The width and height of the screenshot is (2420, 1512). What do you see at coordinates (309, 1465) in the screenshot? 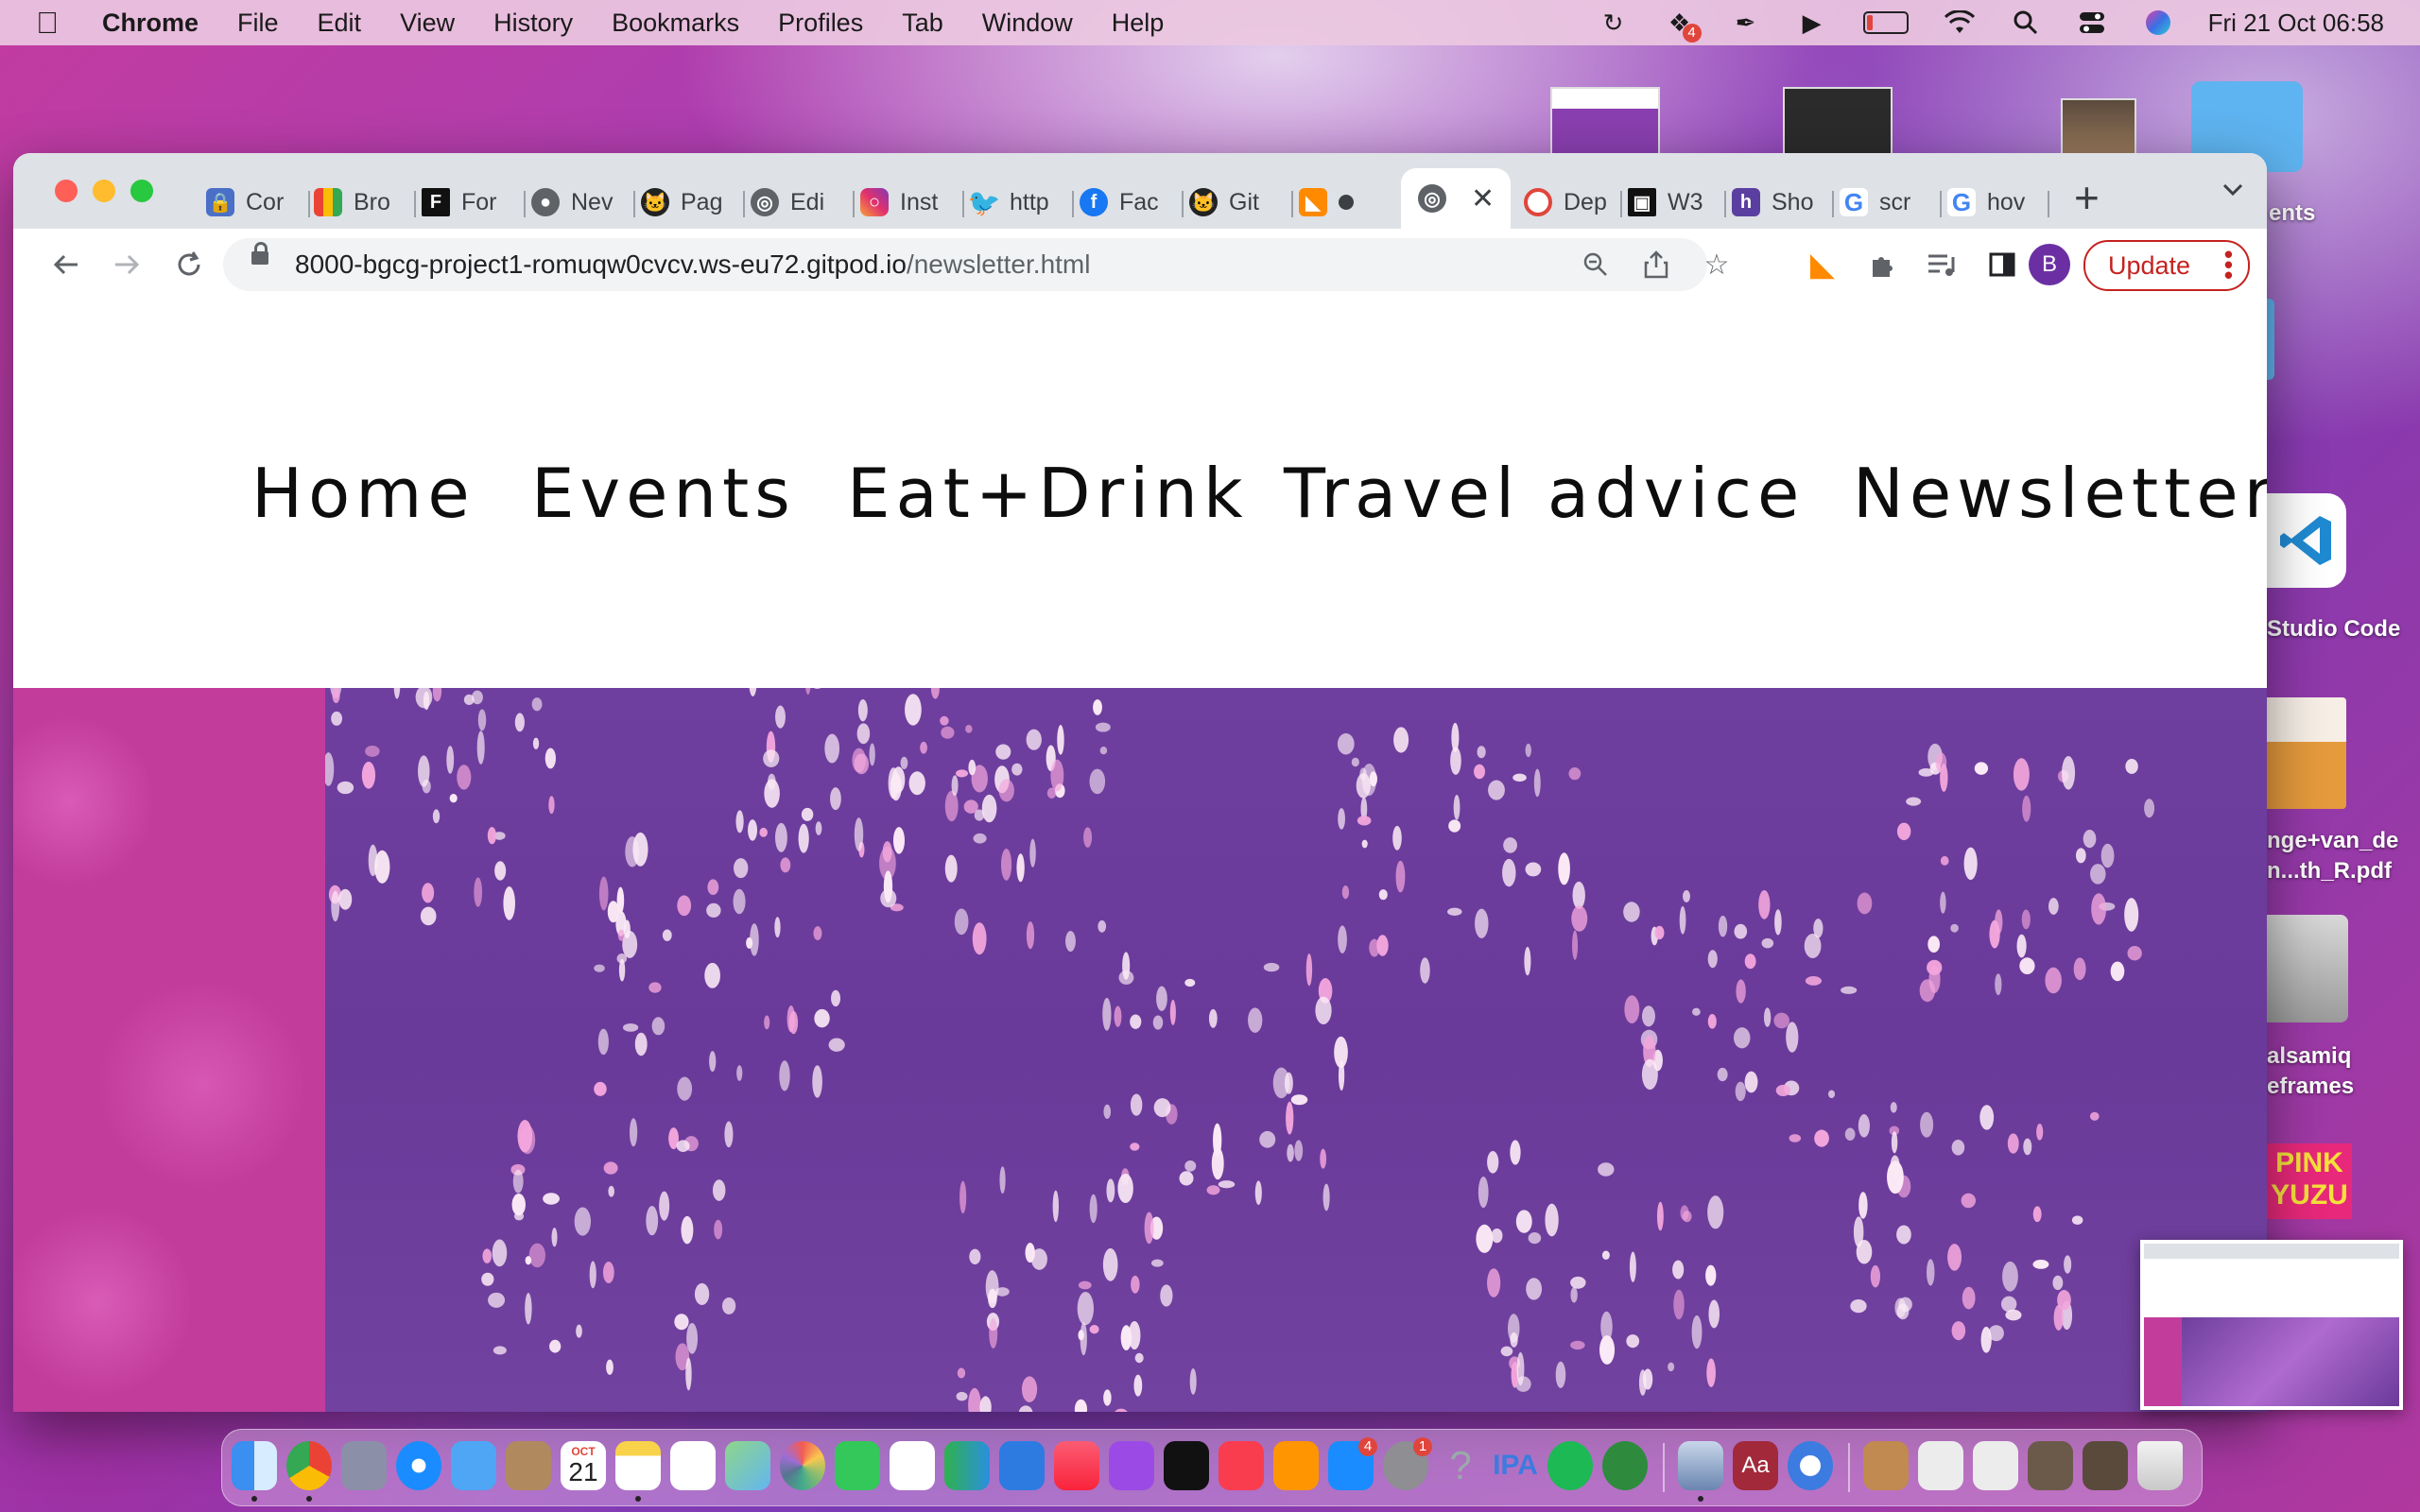
I see `chrome-dock-icon` at bounding box center [309, 1465].